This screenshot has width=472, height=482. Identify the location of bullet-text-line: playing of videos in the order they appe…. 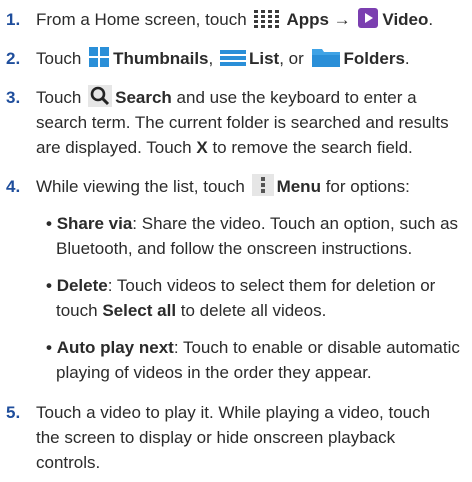
(214, 372).